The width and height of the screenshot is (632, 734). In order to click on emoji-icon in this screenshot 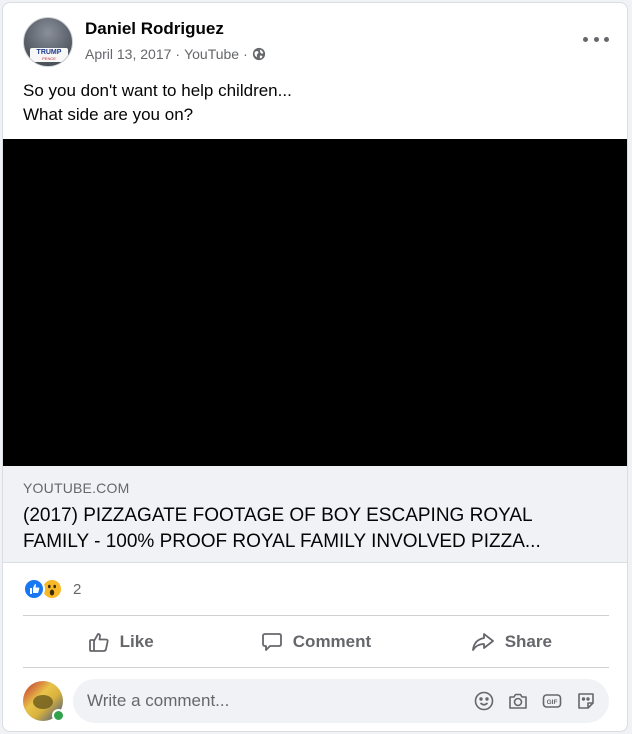, I will do `click(484, 701)`.